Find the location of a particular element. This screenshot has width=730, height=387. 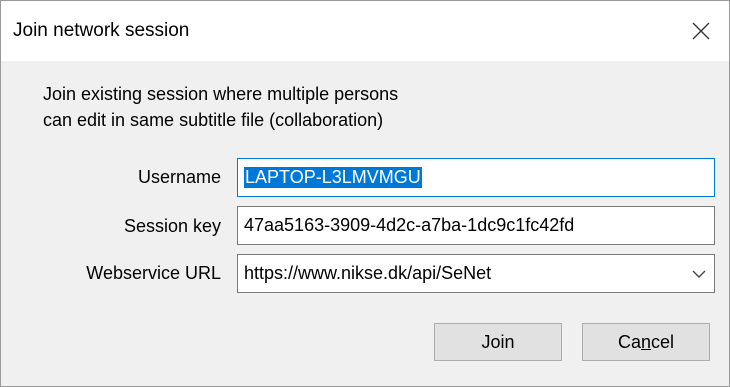

session-key-label: Session key is located at coordinates (172, 226).